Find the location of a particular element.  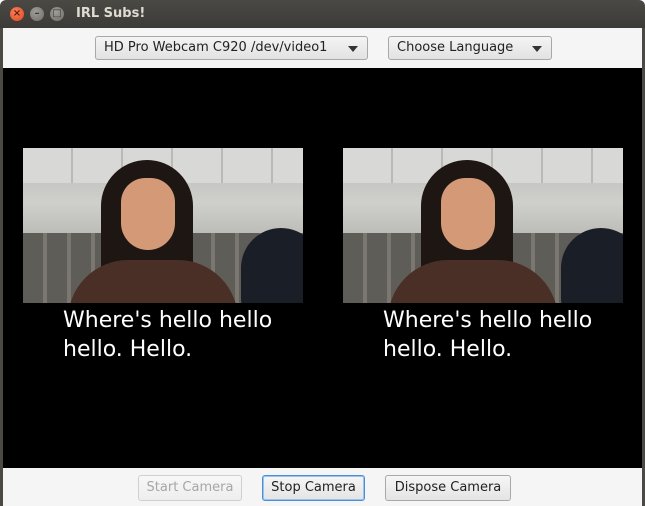

start-camera-button: Start Camera is located at coordinates (190, 488).